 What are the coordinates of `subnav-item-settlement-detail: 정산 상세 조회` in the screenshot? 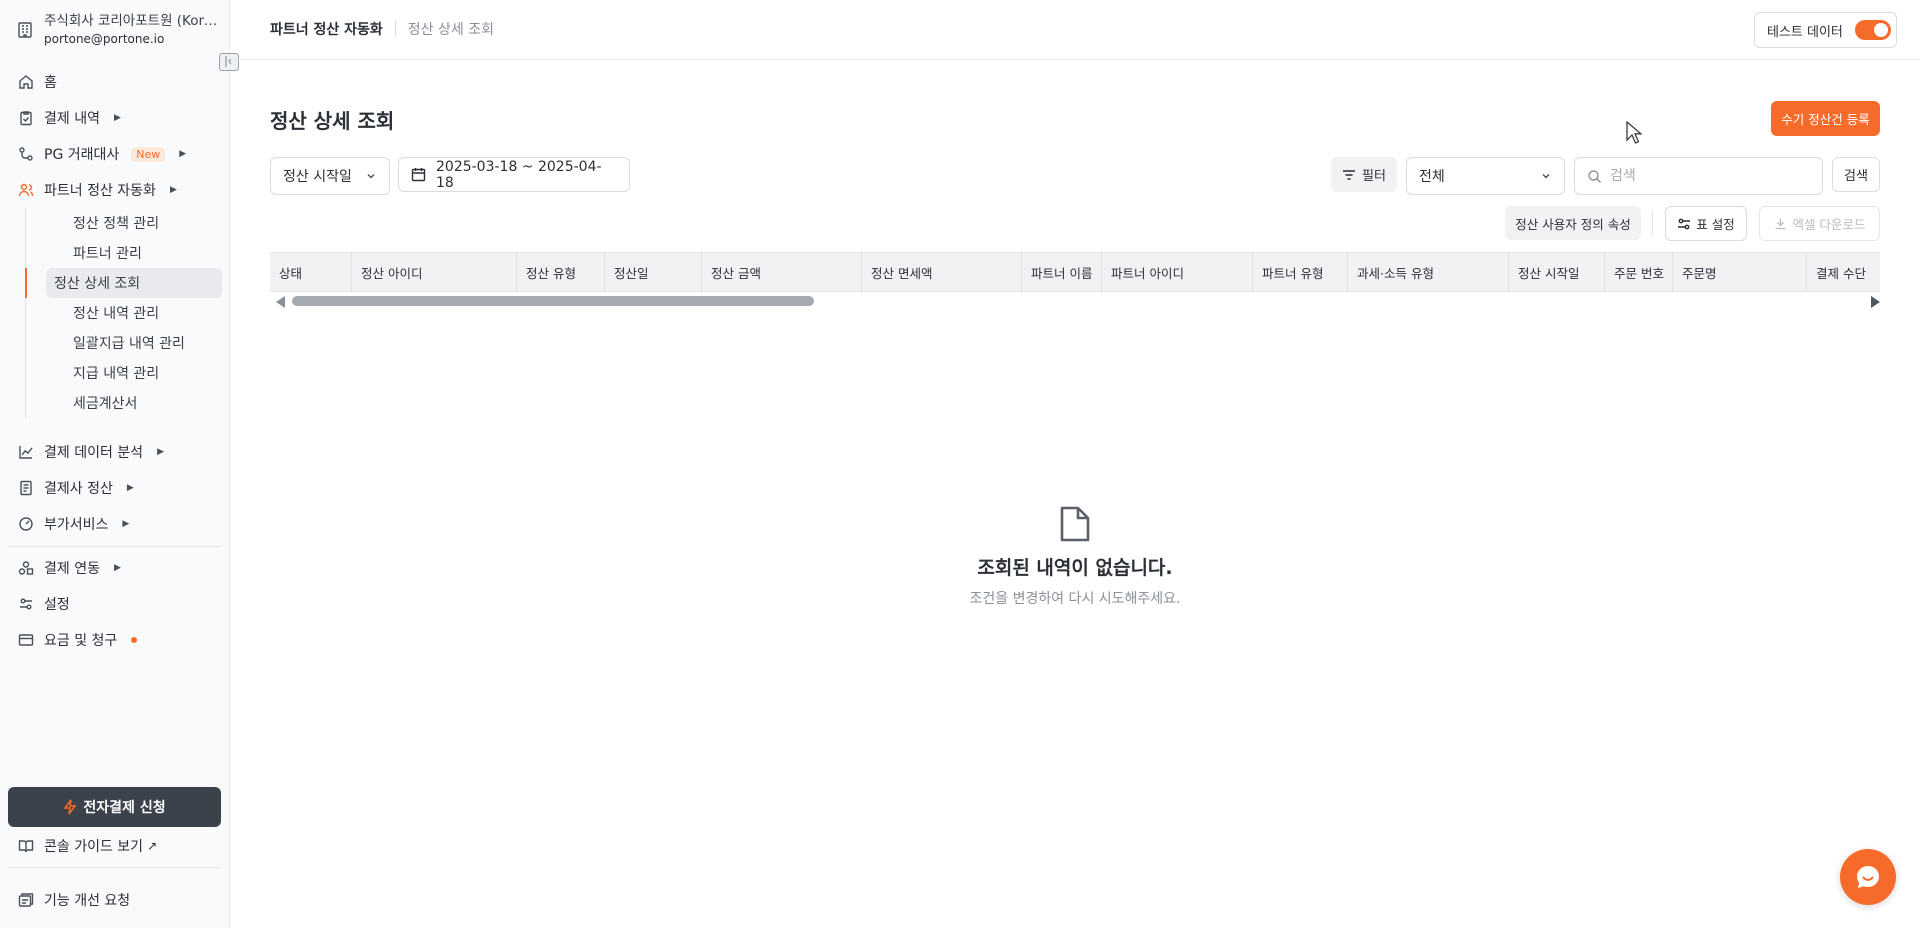 It's located at (123, 283).